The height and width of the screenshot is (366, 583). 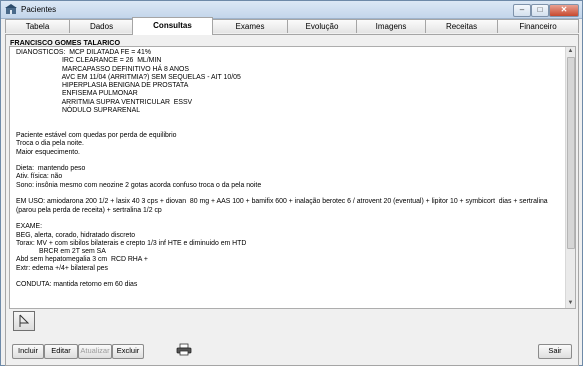 I want to click on tab-label: Dados, so click(x=101, y=26).